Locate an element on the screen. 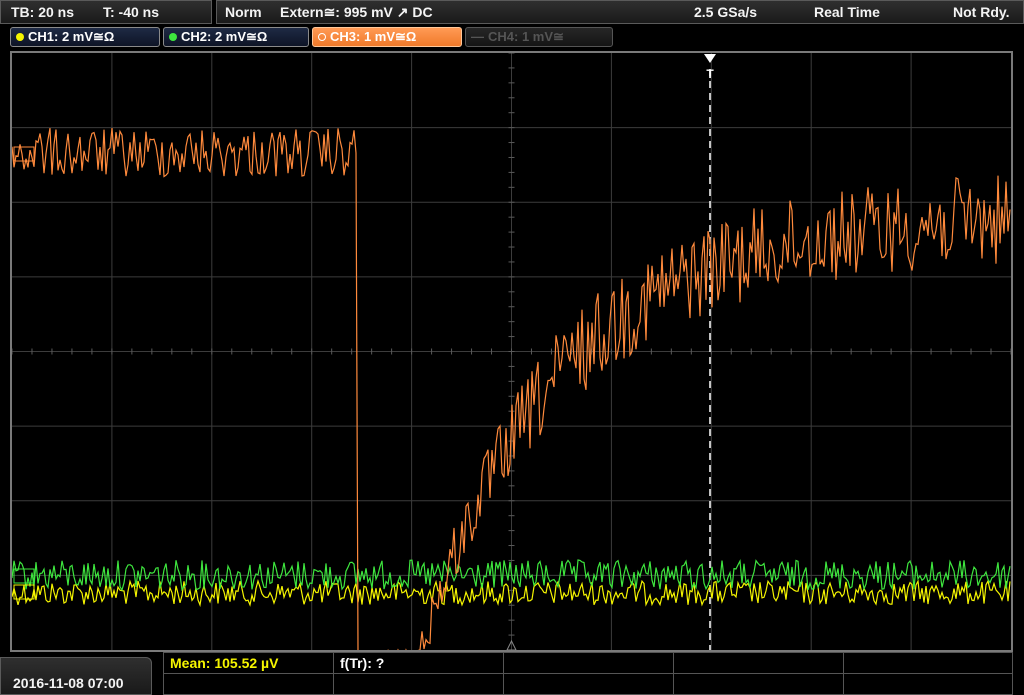  acquisition-mode: Real Time is located at coordinates (847, 12).